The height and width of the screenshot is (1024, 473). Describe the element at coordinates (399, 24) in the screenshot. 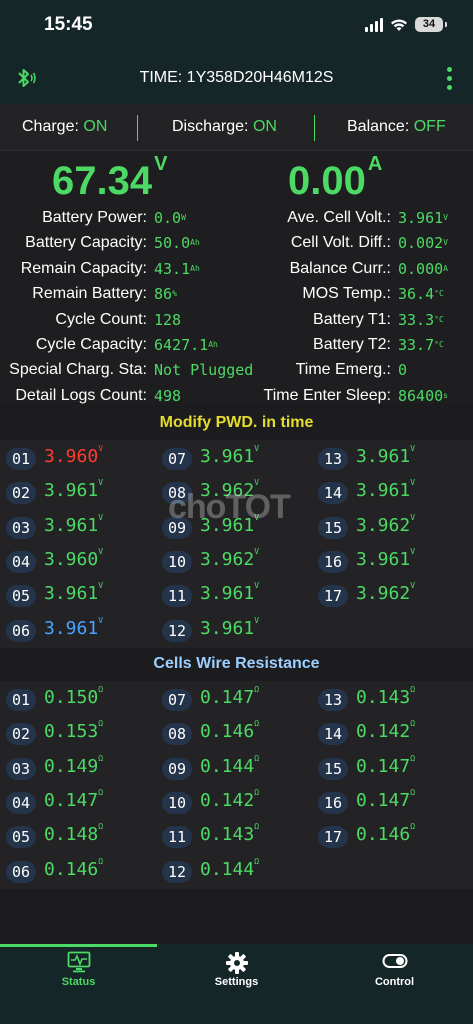

I see `wifi-icon` at that location.